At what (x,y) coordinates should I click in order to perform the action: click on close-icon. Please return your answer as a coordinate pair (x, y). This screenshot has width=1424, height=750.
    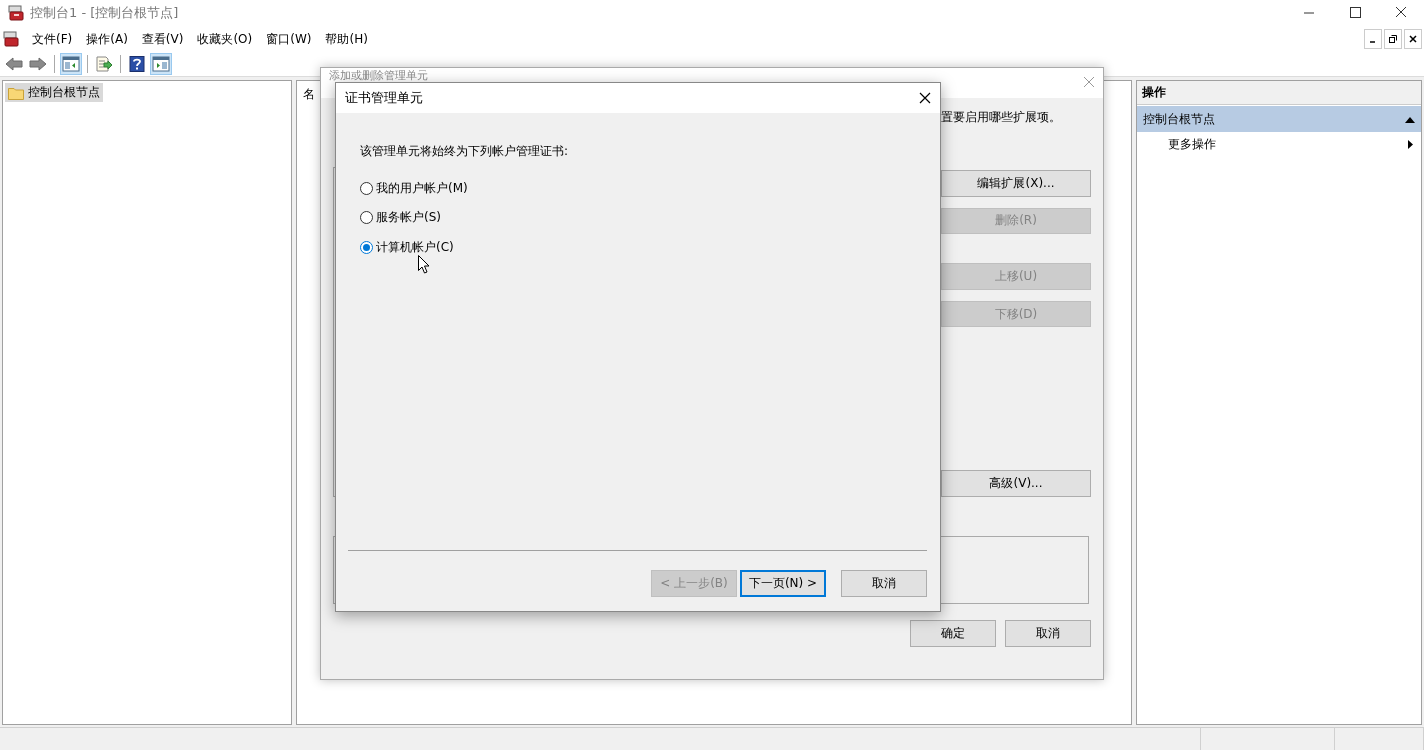
    Looking at the image, I should click on (925, 98).